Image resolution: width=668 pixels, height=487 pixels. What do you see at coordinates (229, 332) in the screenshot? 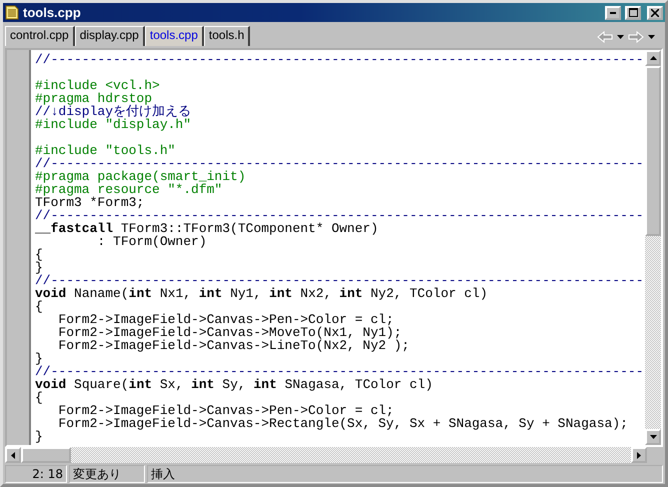
I see `code-line: Form2->ImageField->Canvas->MoveTo(Nx1, Ny1);` at bounding box center [229, 332].